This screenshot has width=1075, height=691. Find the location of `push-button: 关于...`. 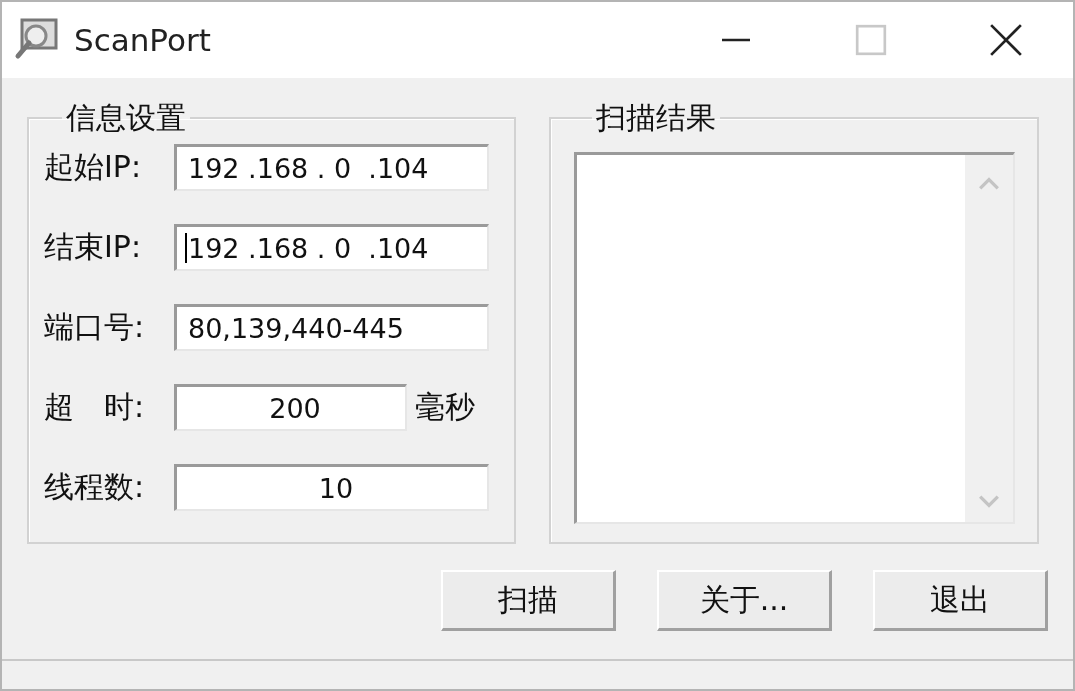

push-button: 关于... is located at coordinates (744, 600).